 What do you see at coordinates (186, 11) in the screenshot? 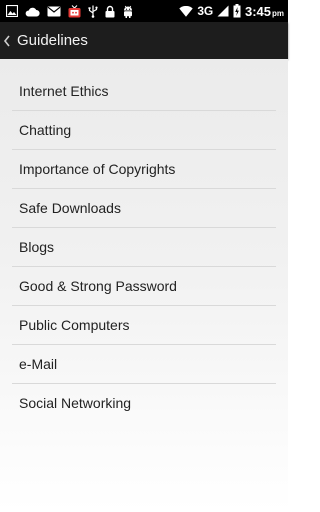
I see `wifi-icon` at bounding box center [186, 11].